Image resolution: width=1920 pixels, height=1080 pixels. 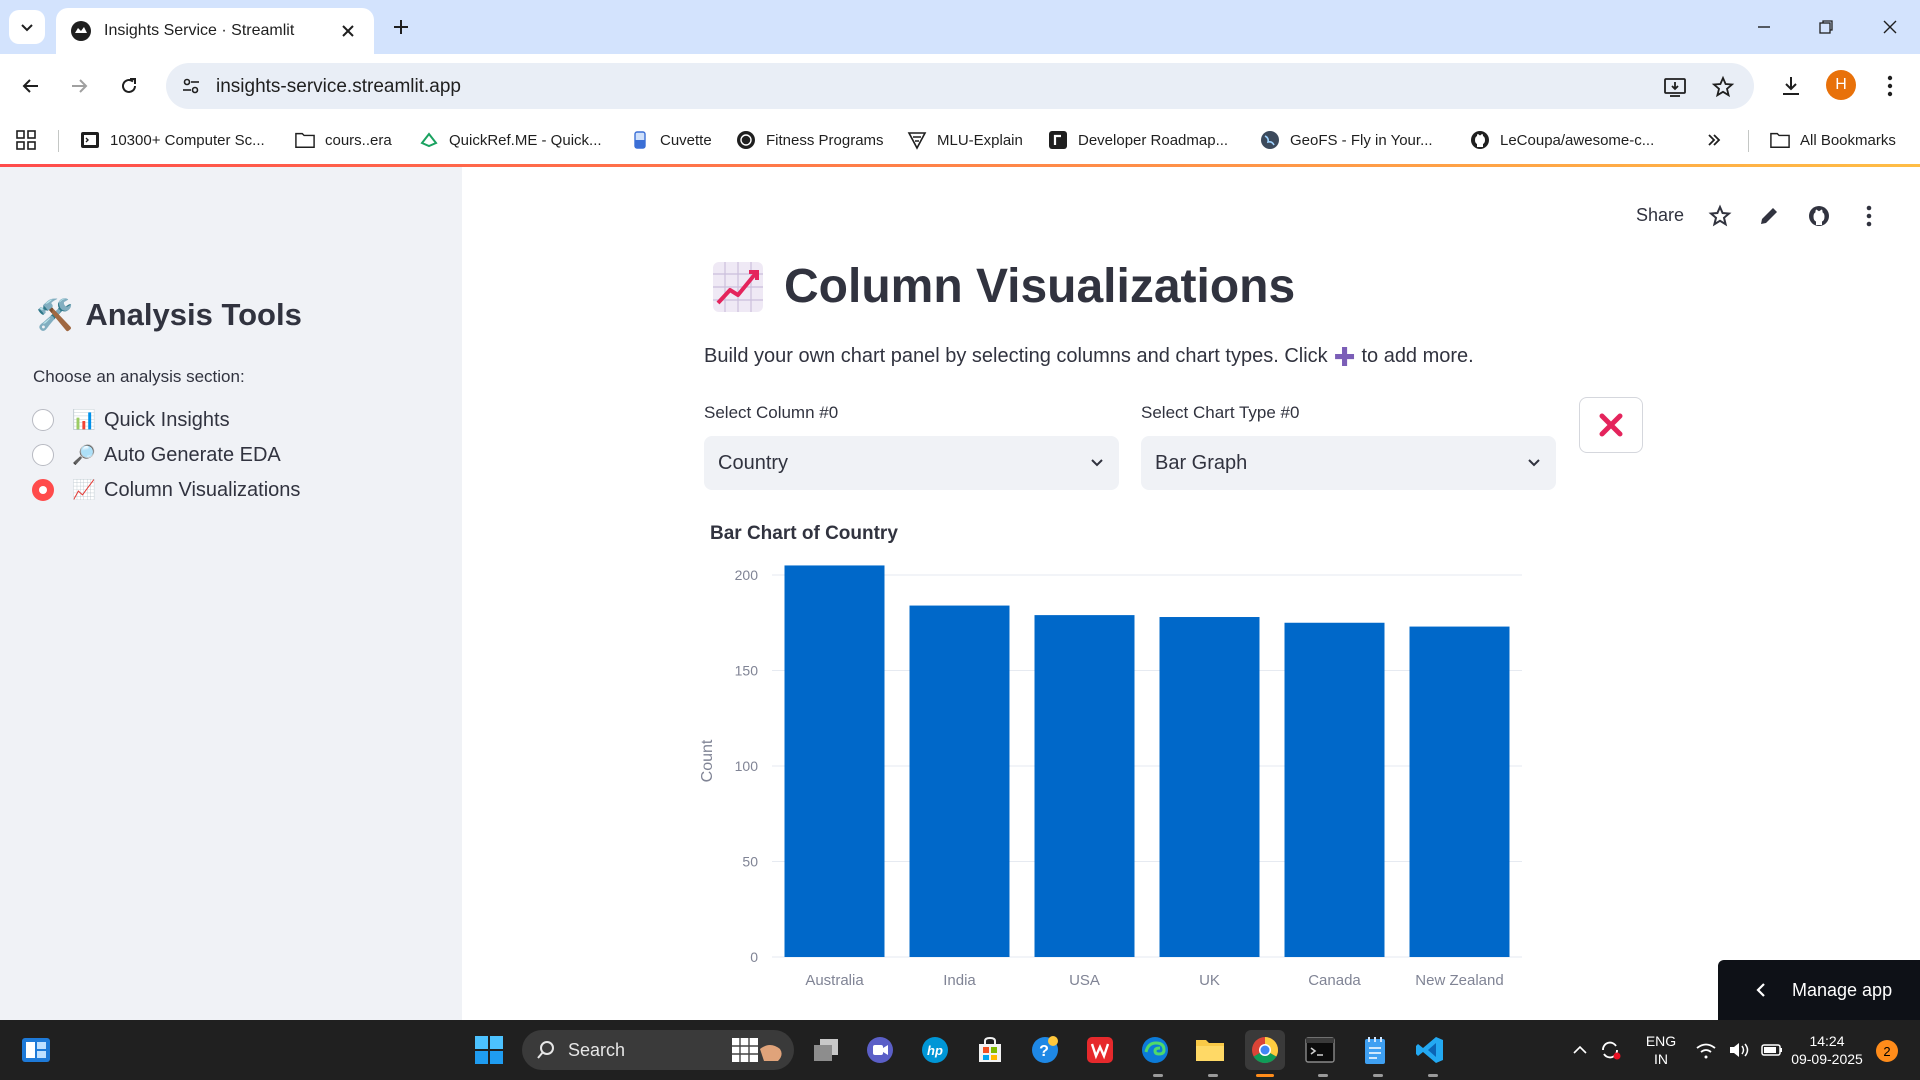 I want to click on reload-button, so click(x=129, y=86).